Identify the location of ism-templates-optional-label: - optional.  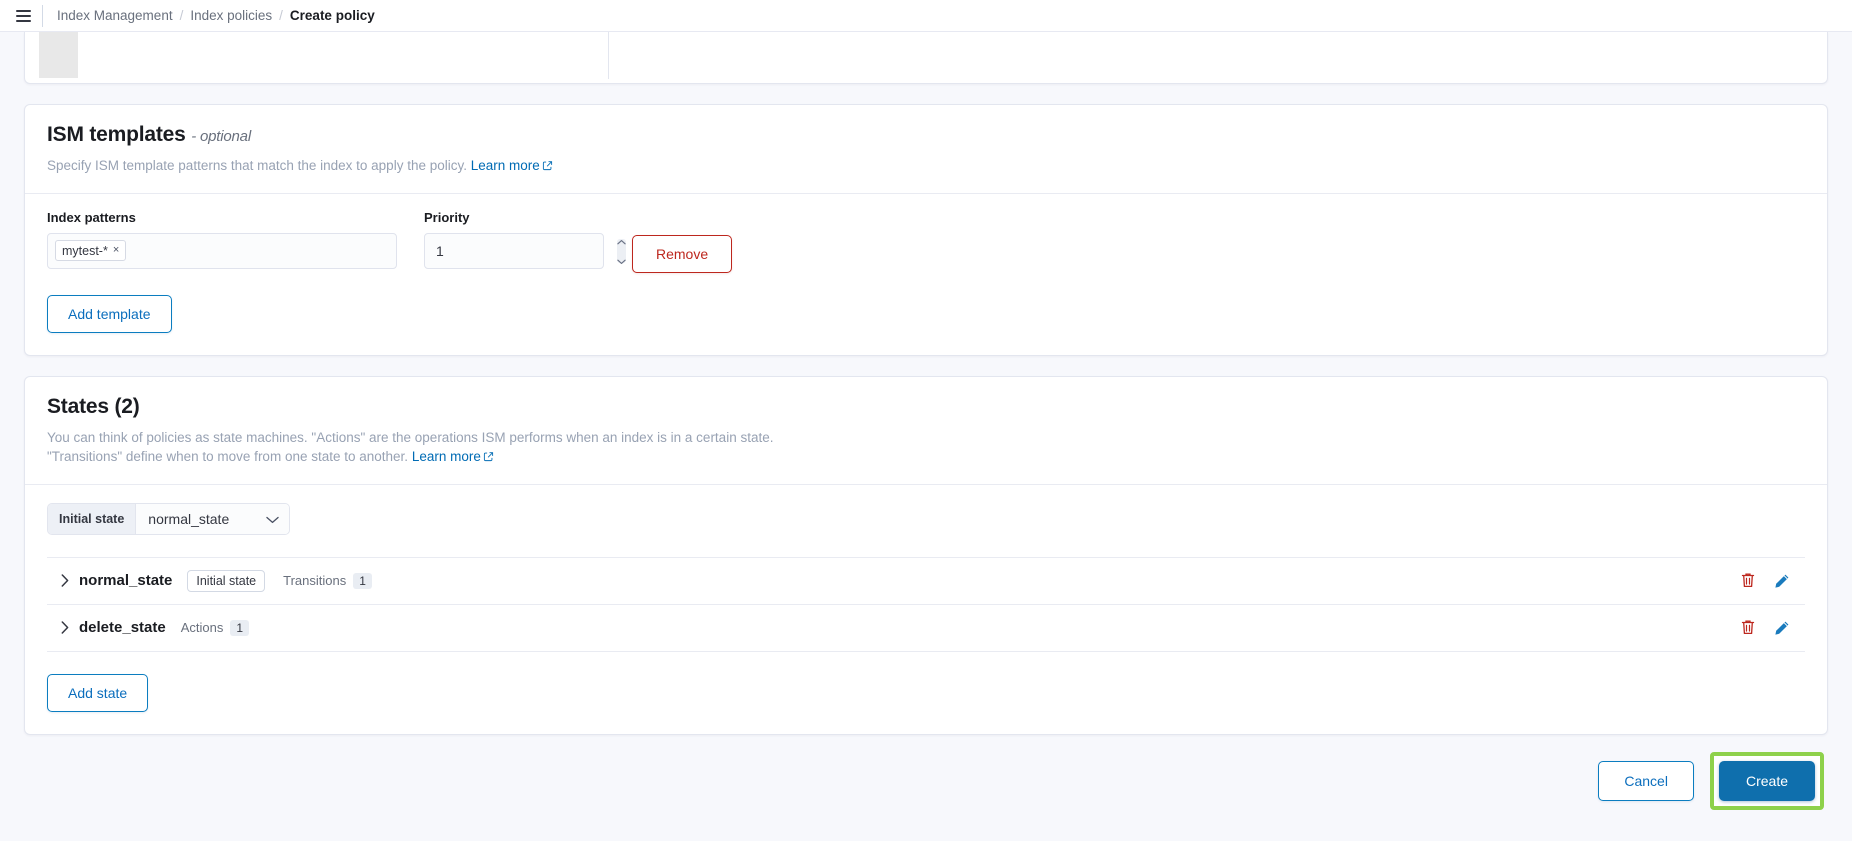
(221, 136).